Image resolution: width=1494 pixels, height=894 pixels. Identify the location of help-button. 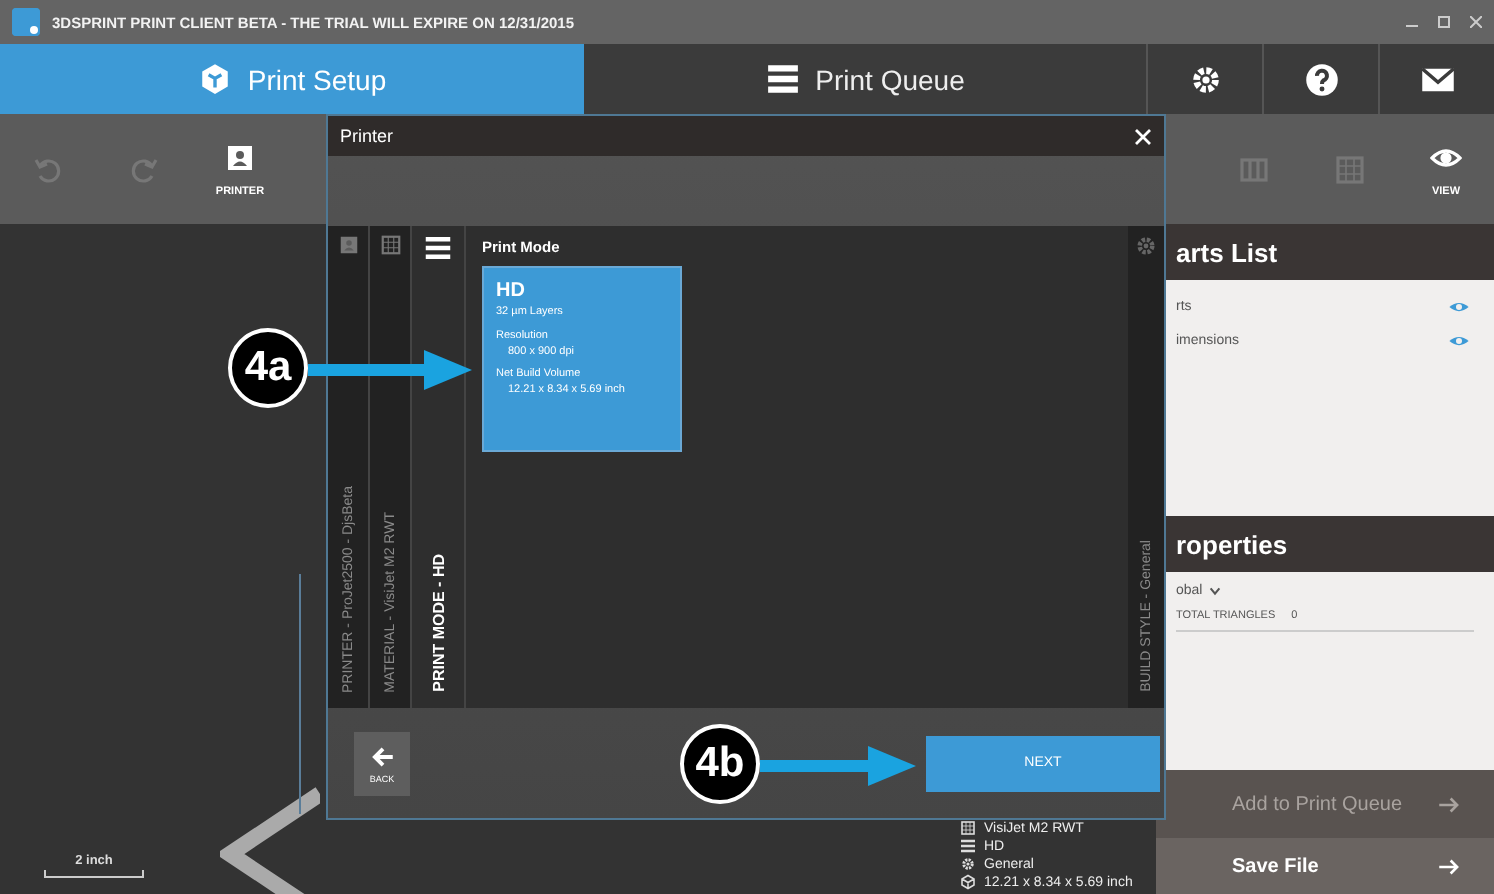
(1320, 79).